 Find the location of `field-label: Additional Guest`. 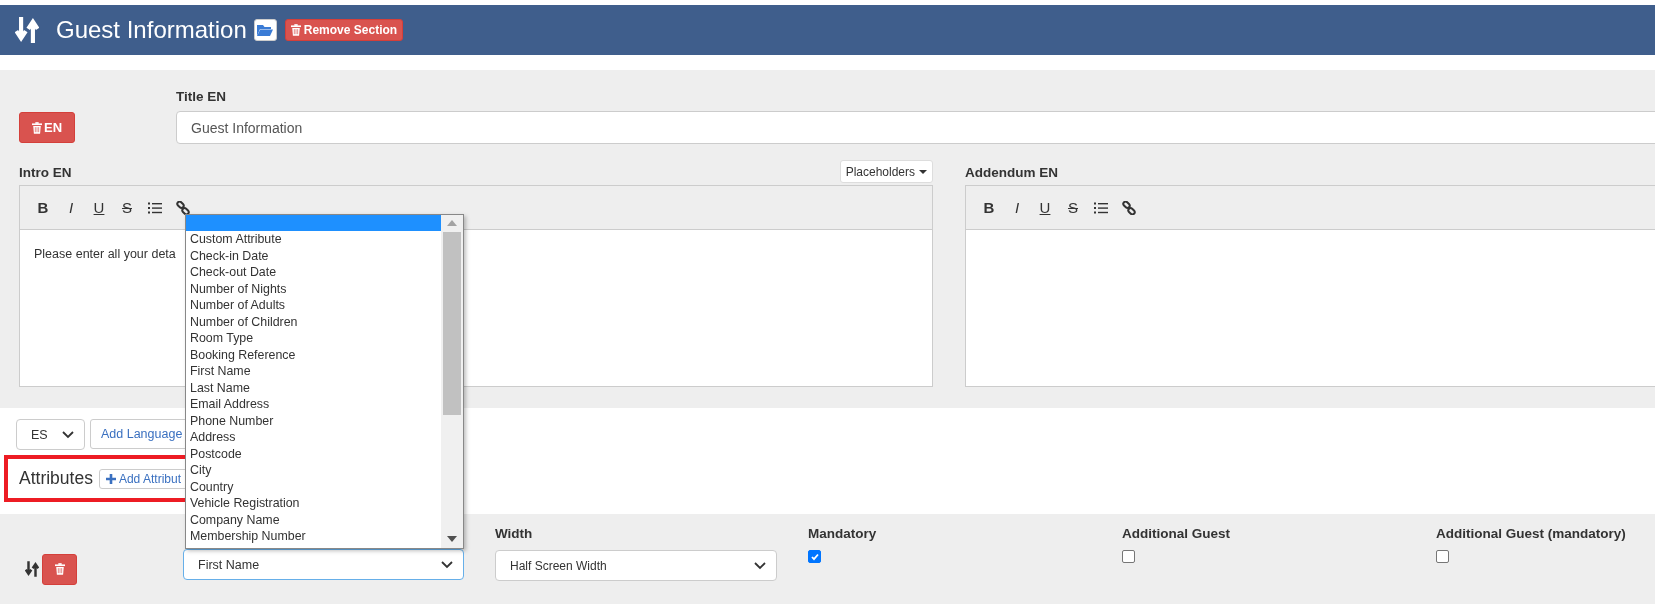

field-label: Additional Guest is located at coordinates (1176, 533).